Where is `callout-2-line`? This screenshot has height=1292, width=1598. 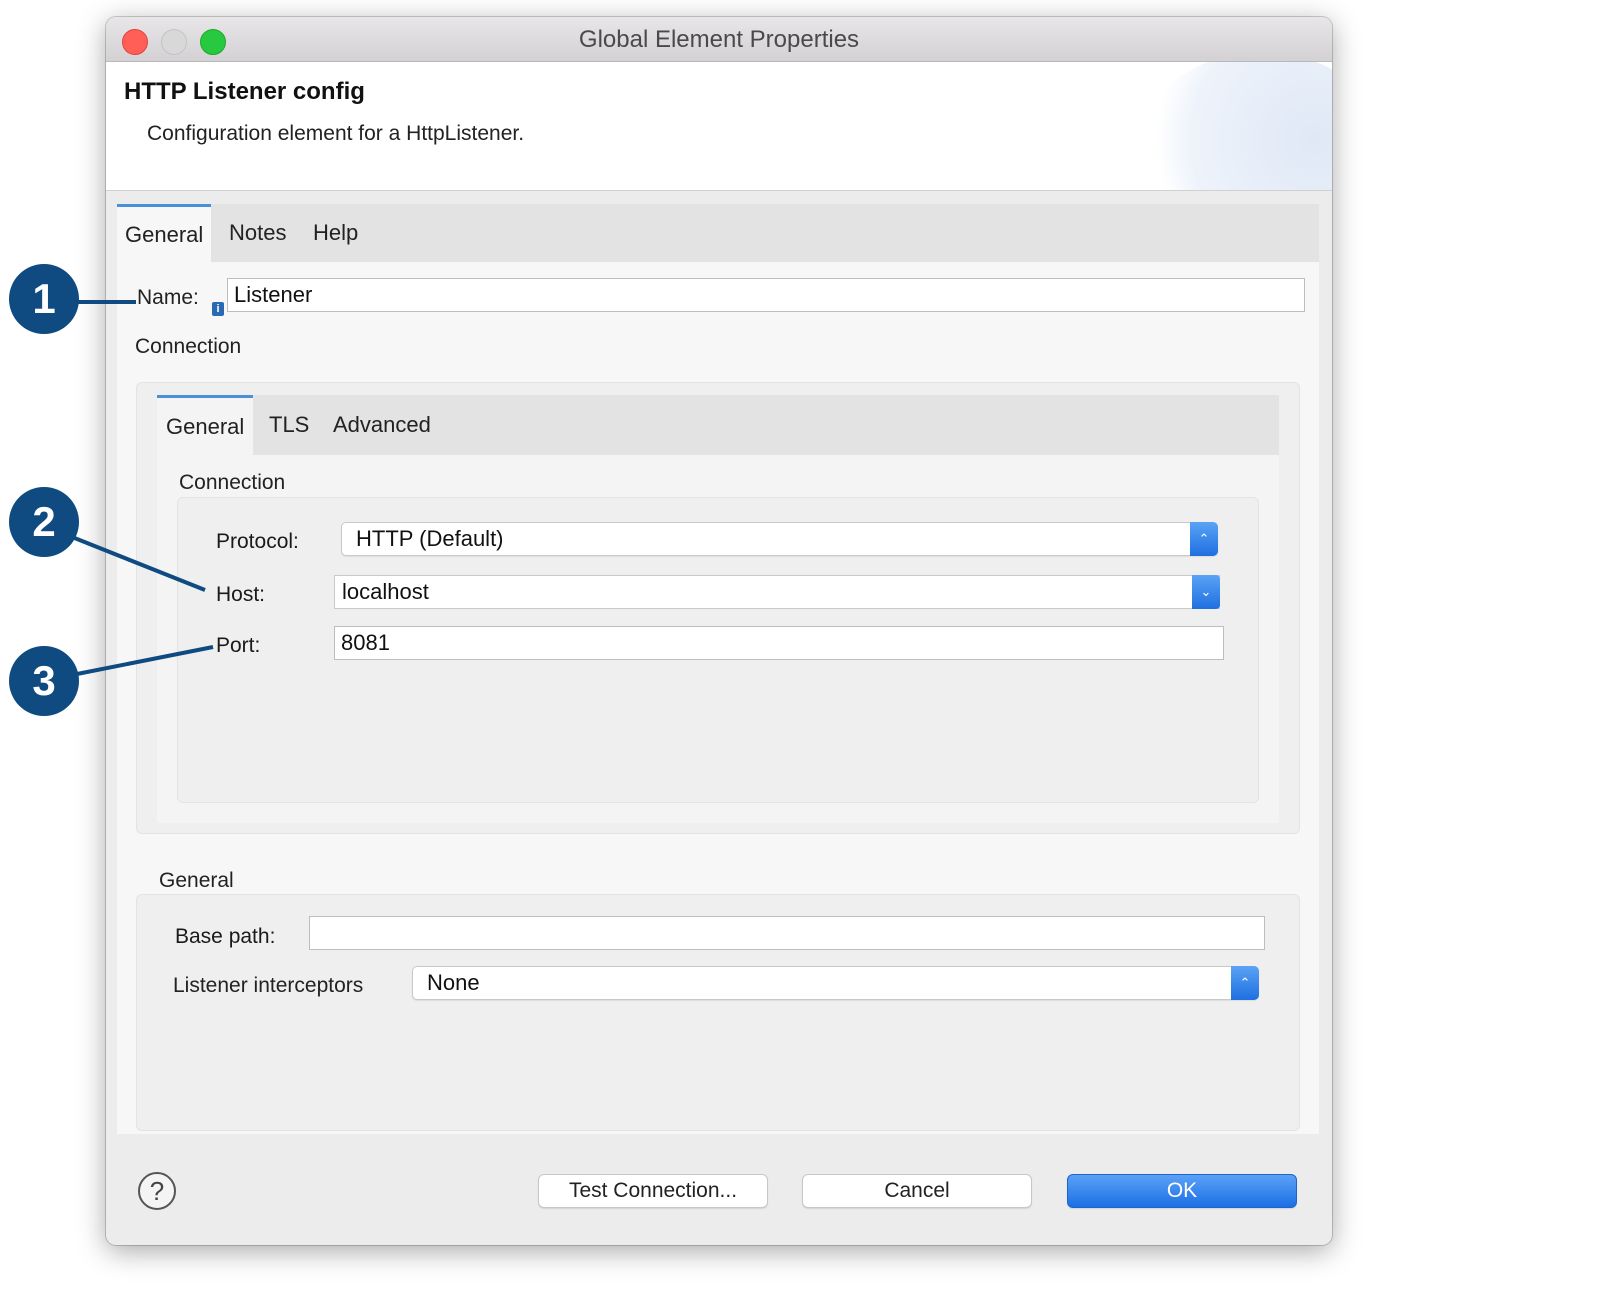 callout-2-line is located at coordinates (138, 563).